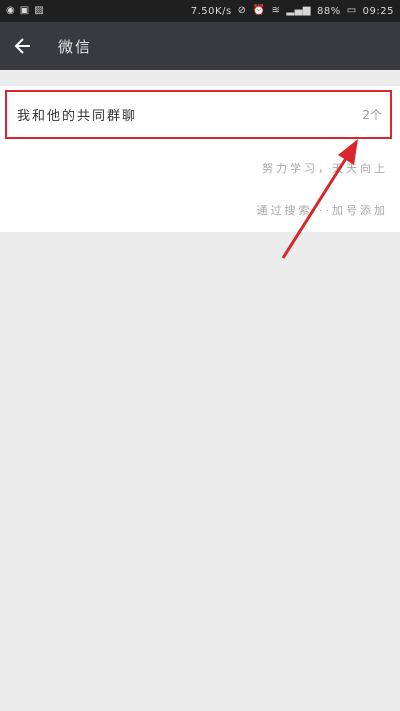  I want to click on source-text: 通过搜索···加号添加, so click(322, 210).